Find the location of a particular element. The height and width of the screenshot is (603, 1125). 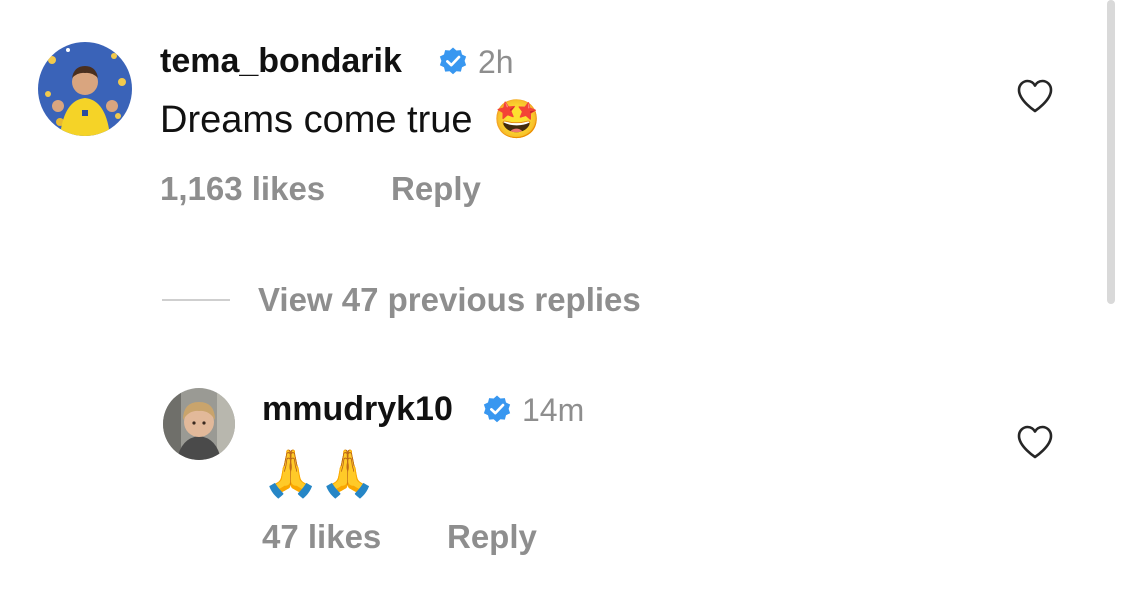

comment-time: 14m is located at coordinates (553, 410).